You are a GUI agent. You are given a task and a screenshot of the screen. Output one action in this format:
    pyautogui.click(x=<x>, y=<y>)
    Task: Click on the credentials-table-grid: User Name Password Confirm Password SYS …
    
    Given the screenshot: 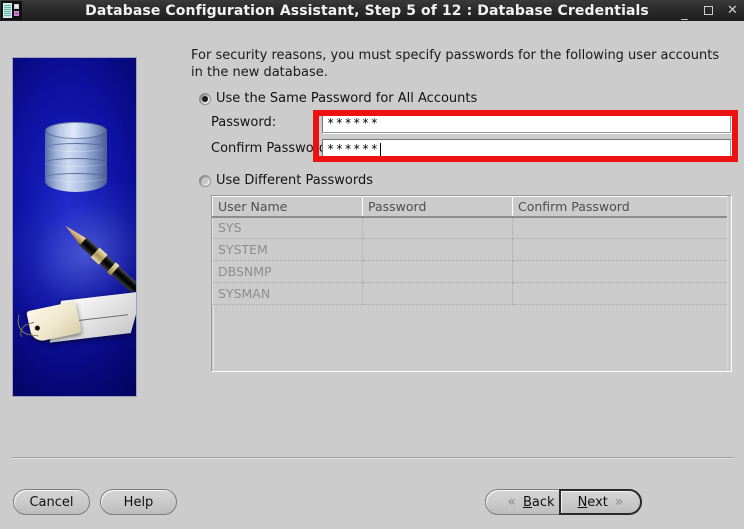 What is the action you would take?
    pyautogui.click(x=471, y=250)
    